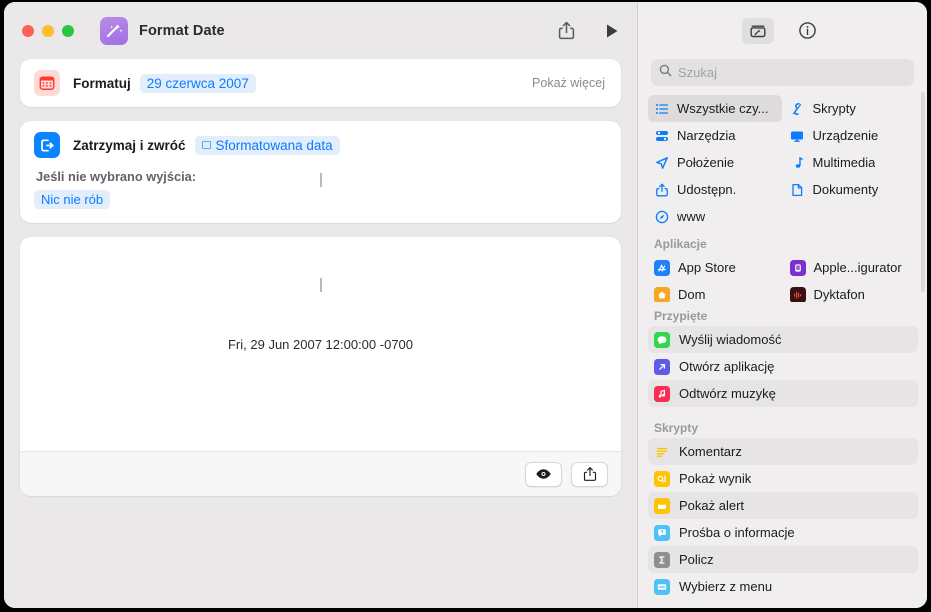 This screenshot has height=612, width=931. I want to click on action-card-format-date: Formatuj 29 czerwca 2007 Pokaż więcej, so click(320, 83).